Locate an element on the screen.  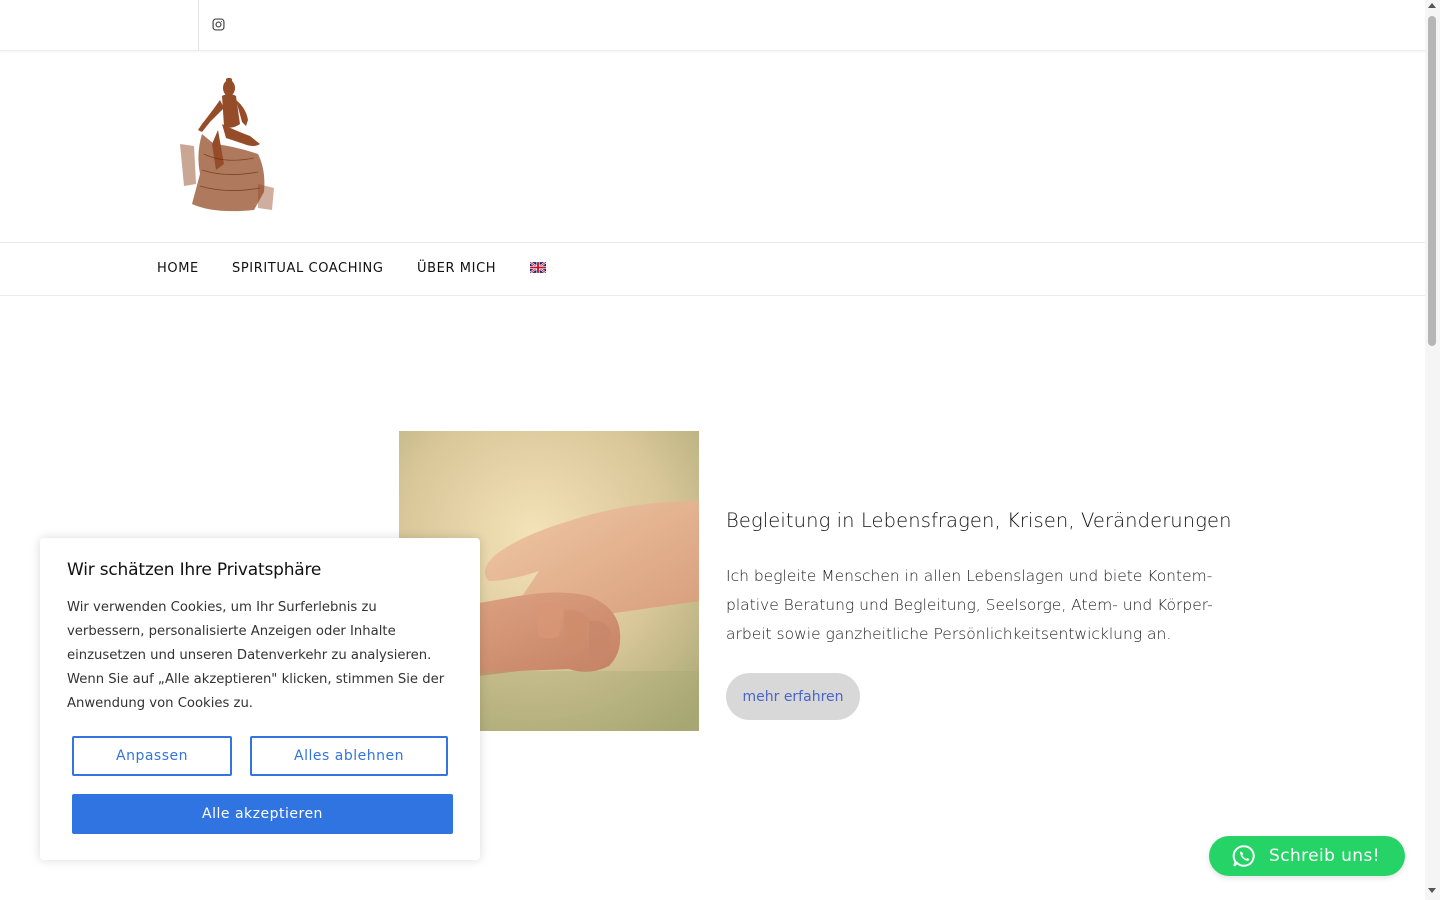
cookie-accept-button: Alle akzeptieren is located at coordinates (262, 814).